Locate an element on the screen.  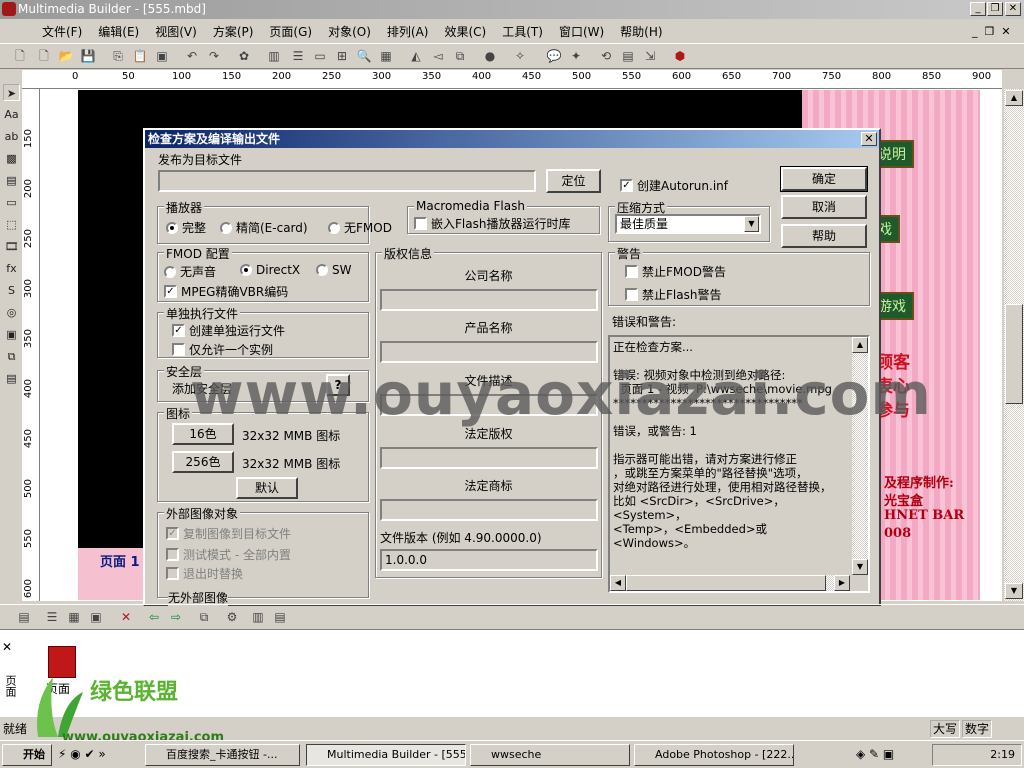
paste-icon: 📋 is located at coordinates (140, 56).